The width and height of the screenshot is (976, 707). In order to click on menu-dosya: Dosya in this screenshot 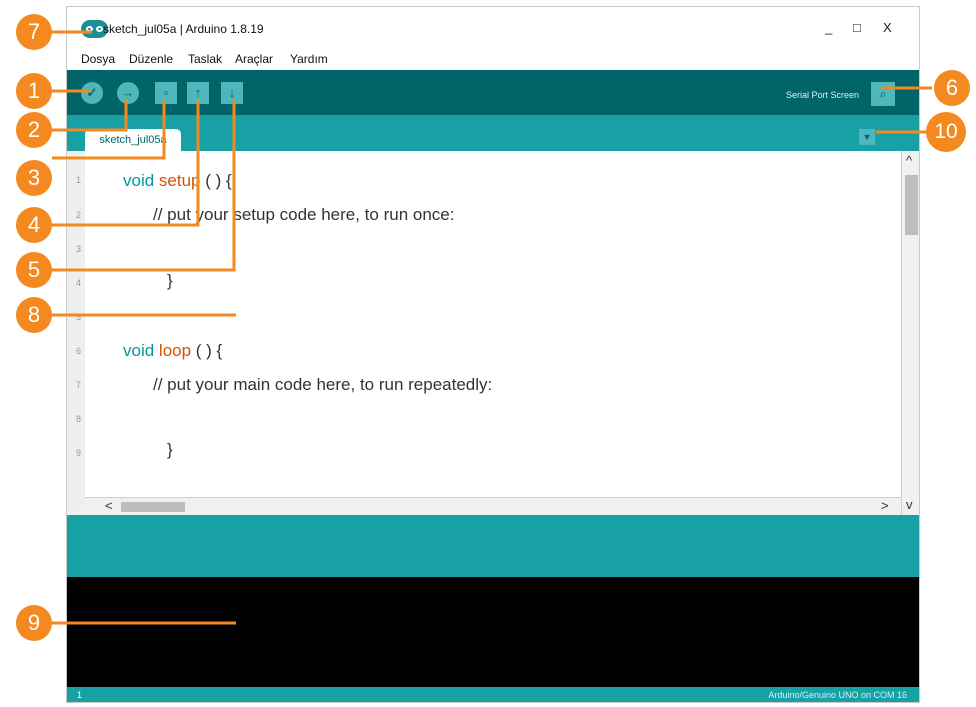, I will do `click(98, 59)`.